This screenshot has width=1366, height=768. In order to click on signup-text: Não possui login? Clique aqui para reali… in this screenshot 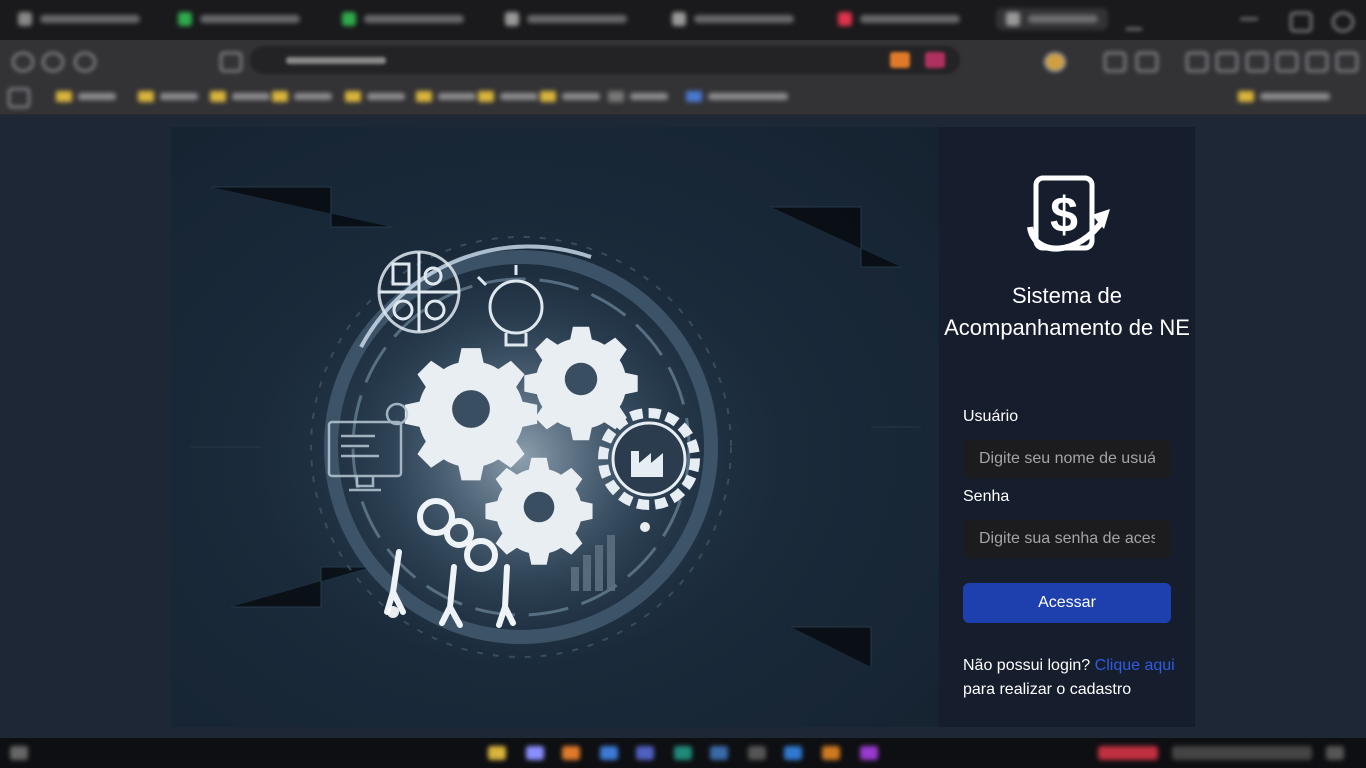, I will do `click(1070, 678)`.